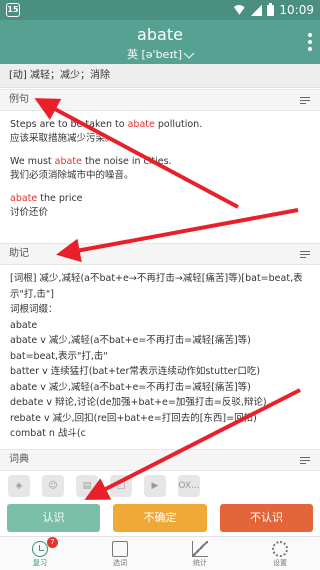  I want to click on nav-stats: 统计, so click(200, 553).